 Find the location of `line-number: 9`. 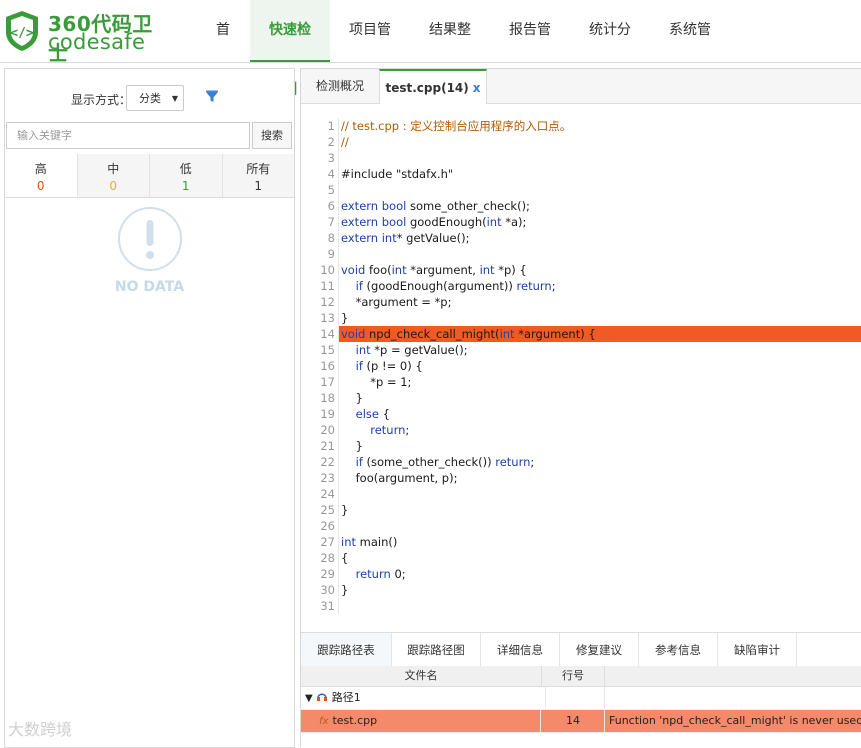

line-number: 9 is located at coordinates (331, 254).